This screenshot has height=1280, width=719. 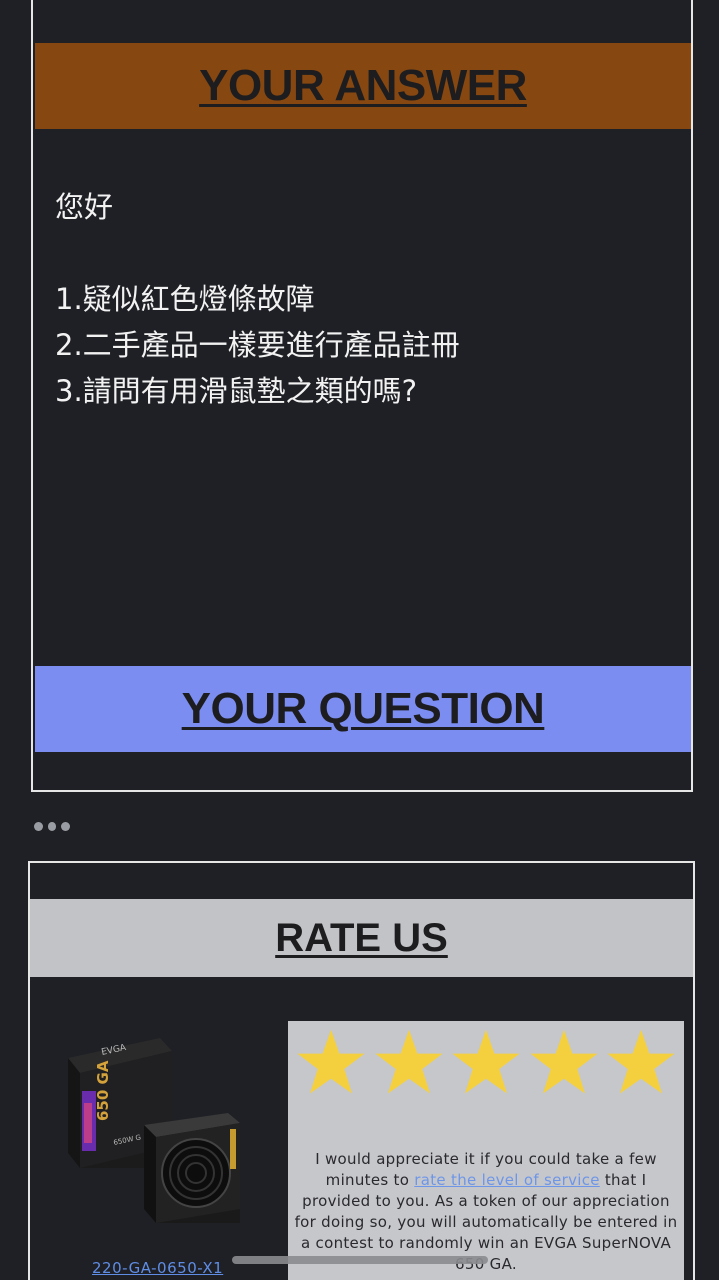 What do you see at coordinates (84, 207) in the screenshot?
I see `answer-greeting: 您好` at bounding box center [84, 207].